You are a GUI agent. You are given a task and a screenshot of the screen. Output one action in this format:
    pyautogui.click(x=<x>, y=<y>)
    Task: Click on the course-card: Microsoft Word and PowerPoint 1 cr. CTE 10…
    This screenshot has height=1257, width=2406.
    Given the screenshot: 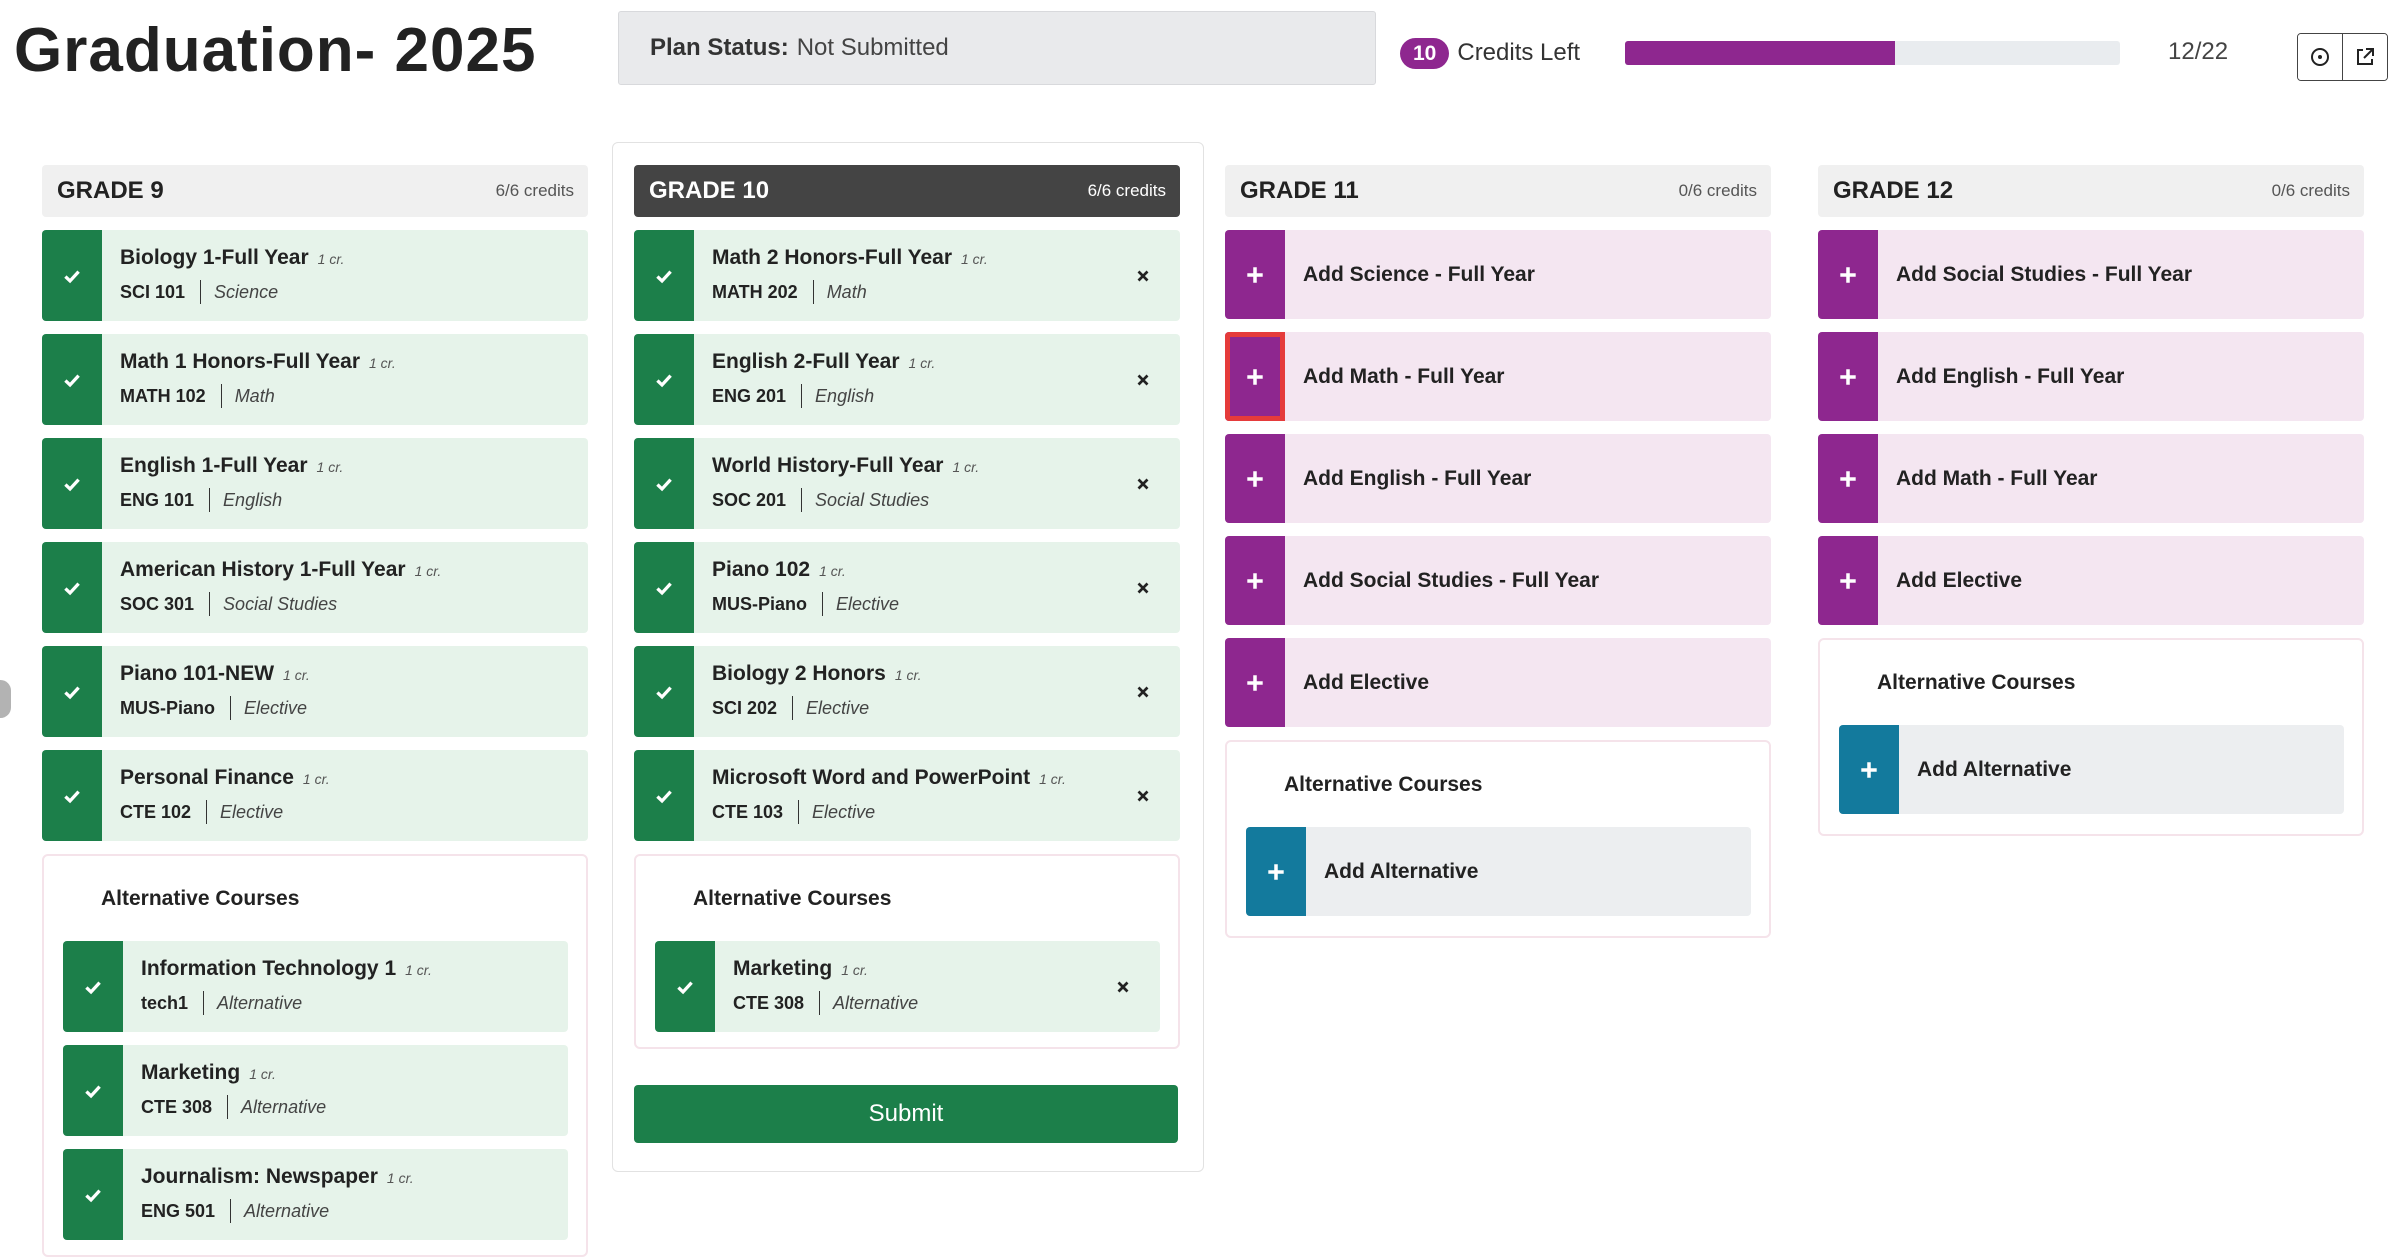 What is the action you would take?
    pyautogui.click(x=907, y=795)
    